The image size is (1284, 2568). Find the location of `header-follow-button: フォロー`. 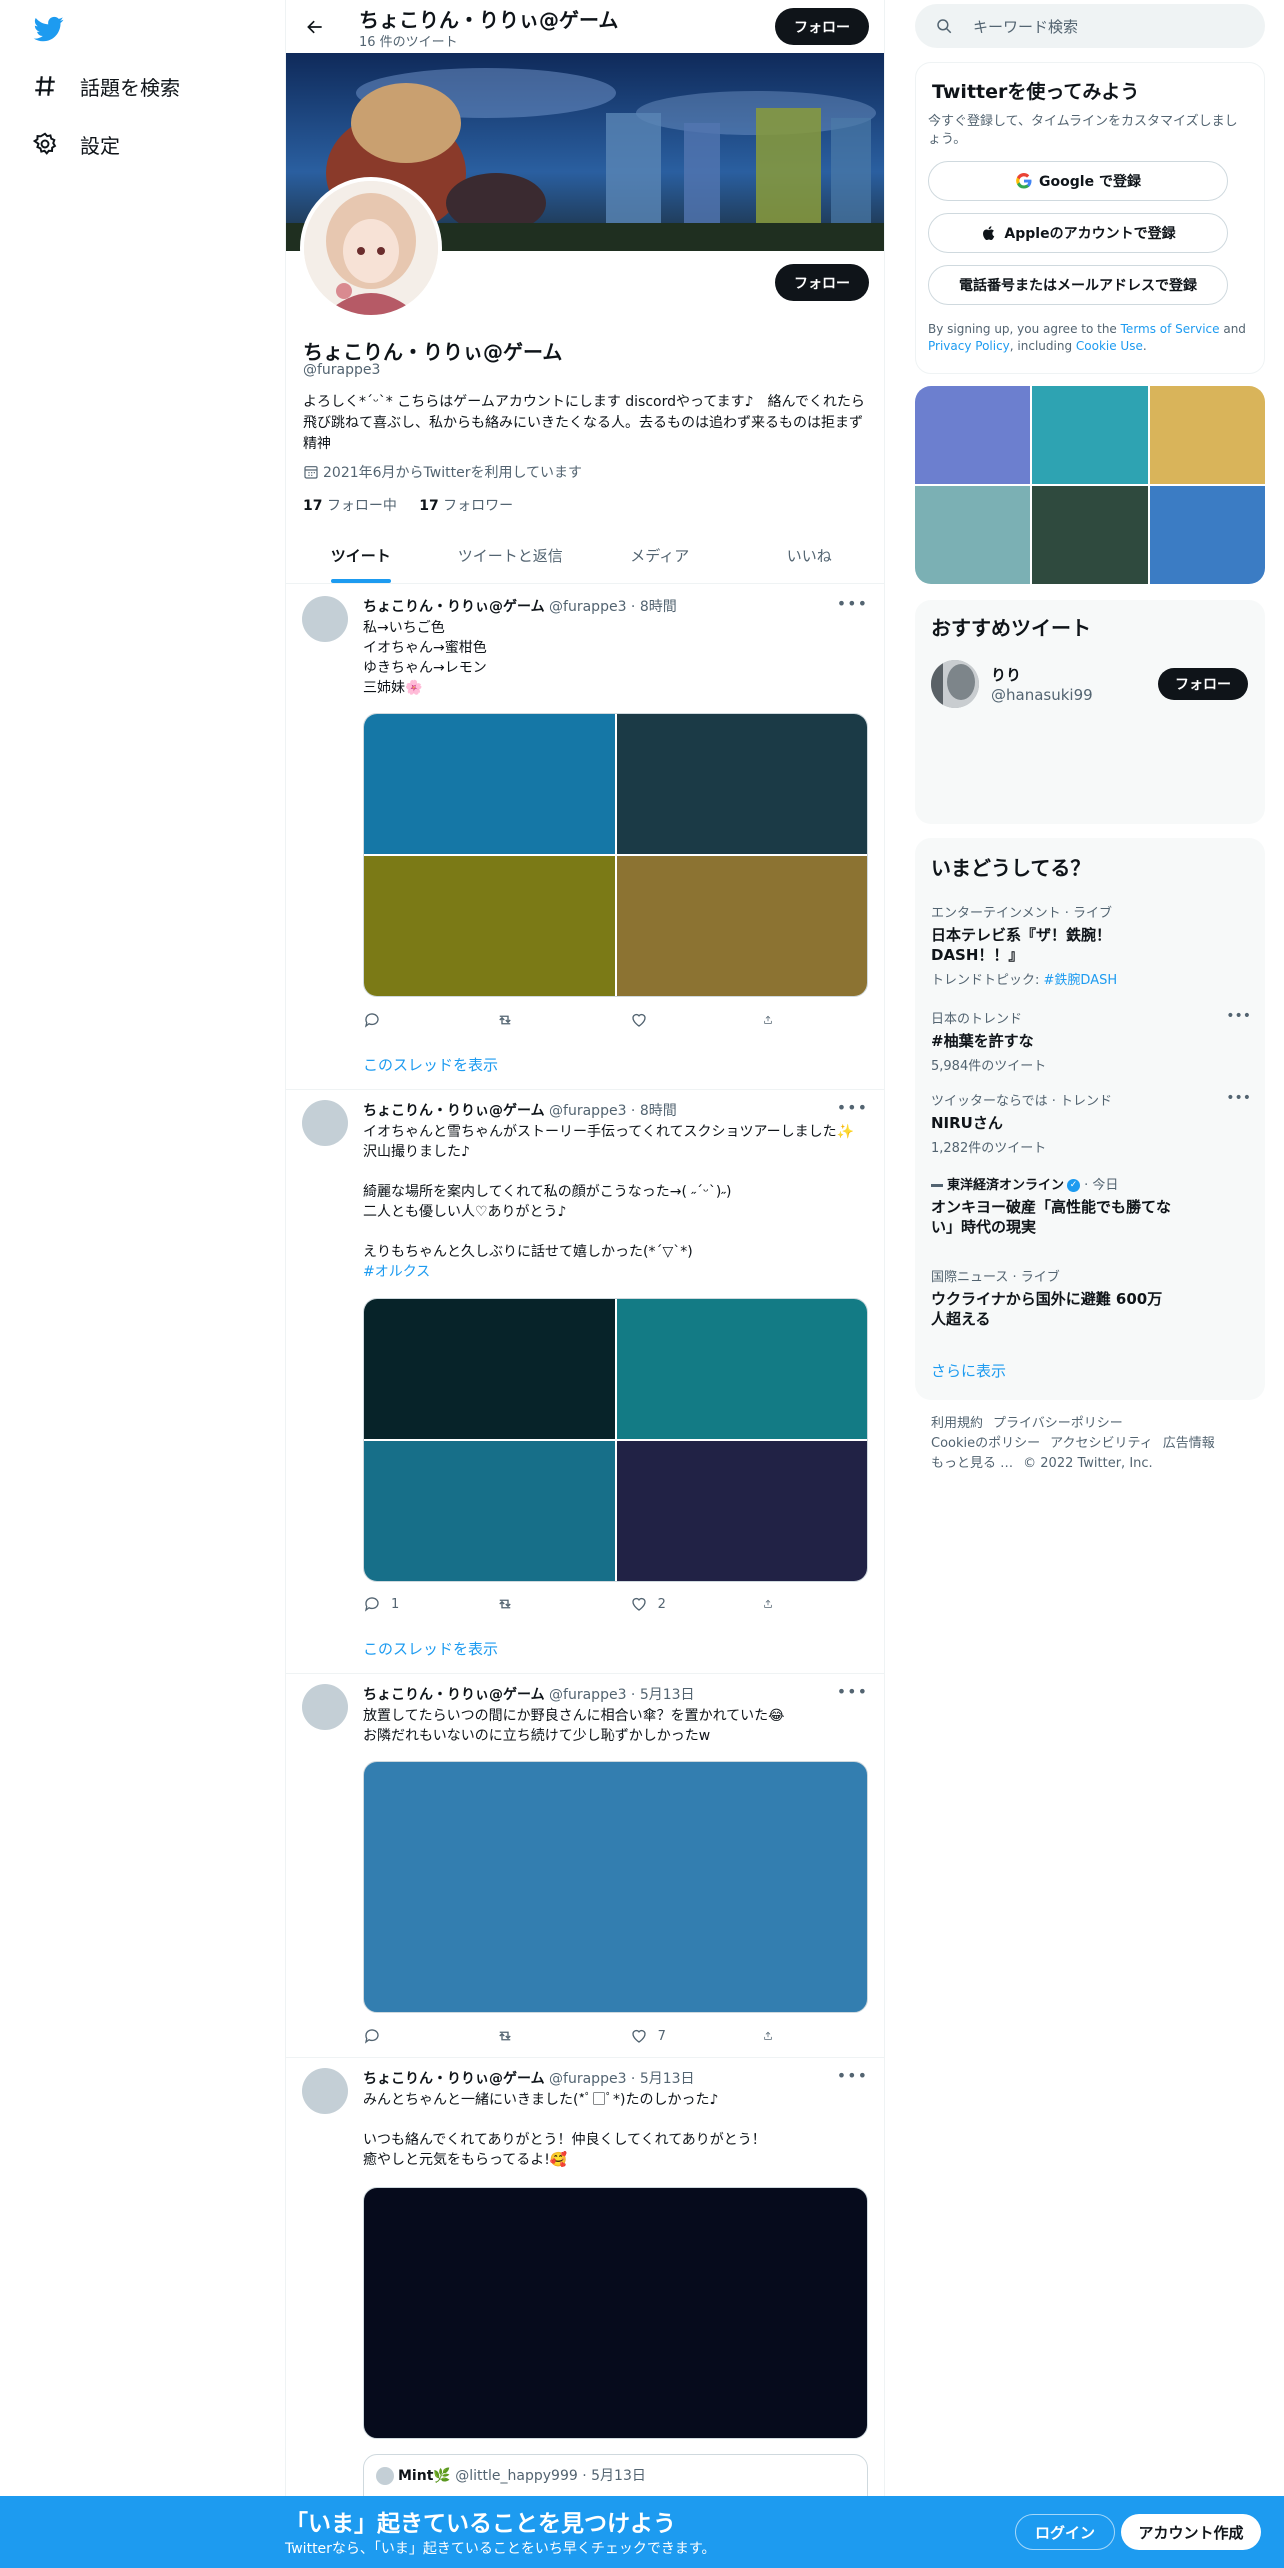

header-follow-button: フォロー is located at coordinates (822, 26).